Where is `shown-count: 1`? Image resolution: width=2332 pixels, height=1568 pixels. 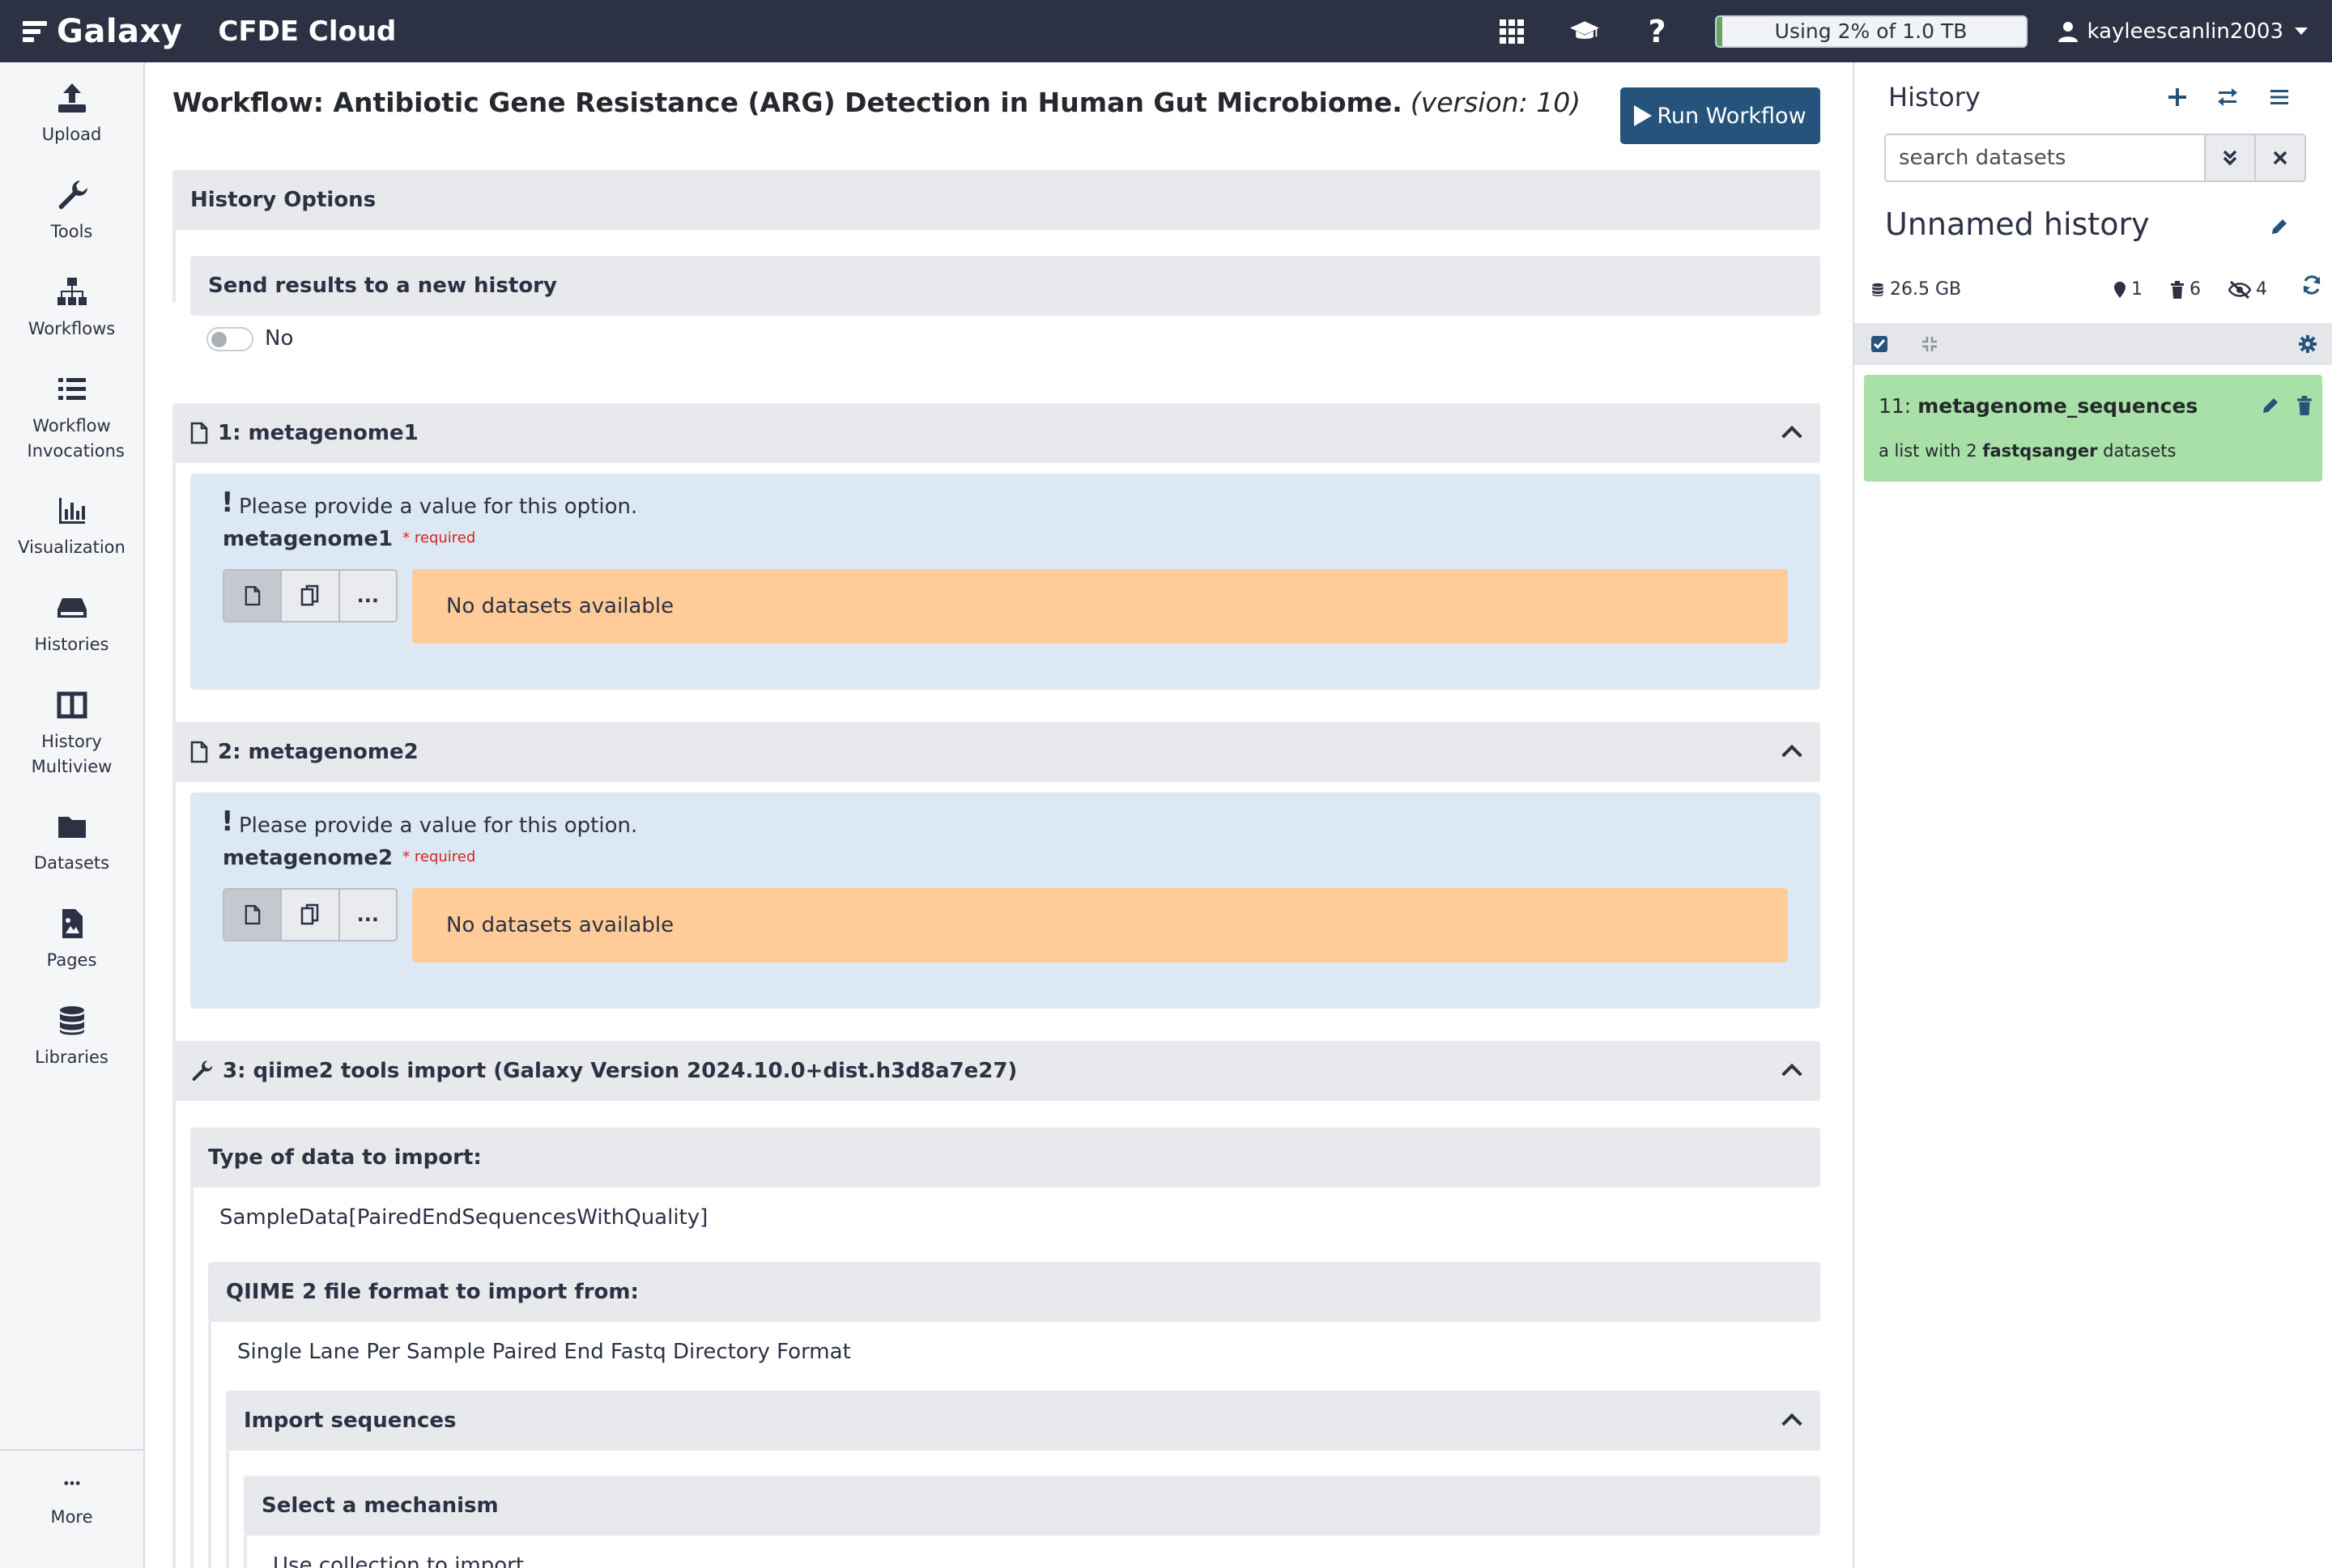
shown-count: 1 is located at coordinates (2128, 289).